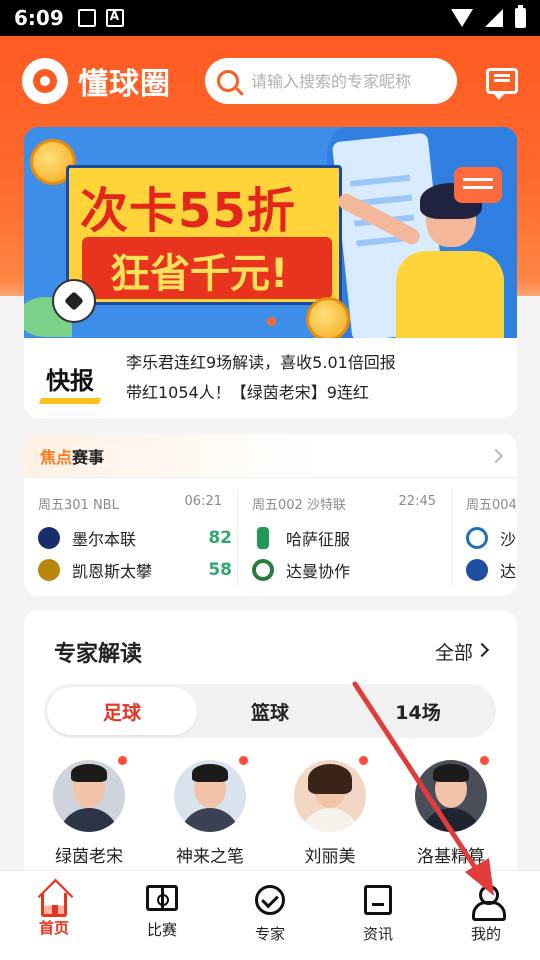 The width and height of the screenshot is (540, 960). I want to click on tab-experts: 专家, so click(270, 914).